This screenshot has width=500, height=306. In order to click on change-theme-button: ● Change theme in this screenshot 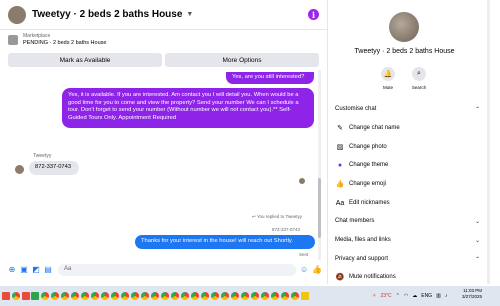, I will do `click(407, 165)`.